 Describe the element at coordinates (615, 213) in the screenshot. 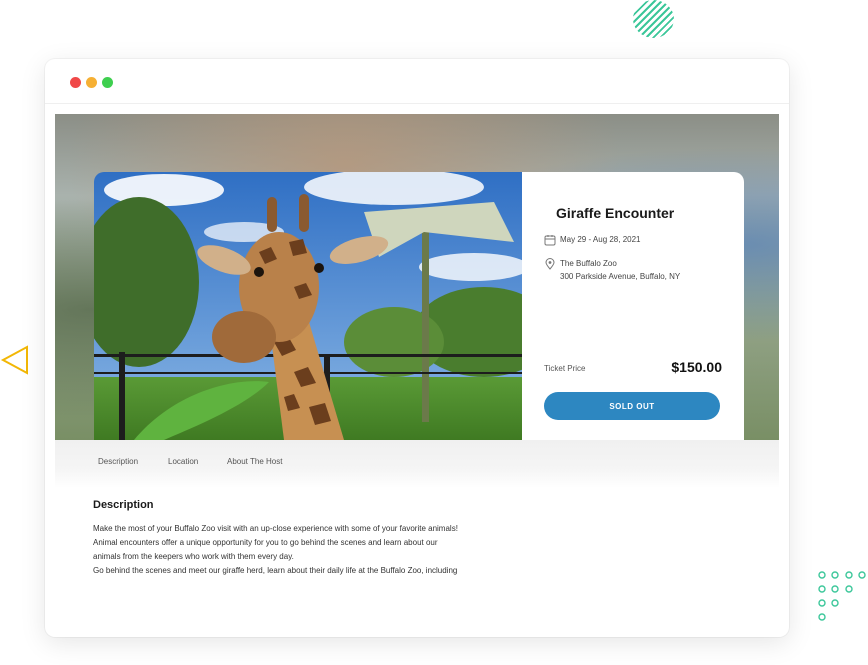

I see `event-title: Giraffe Encounter` at that location.